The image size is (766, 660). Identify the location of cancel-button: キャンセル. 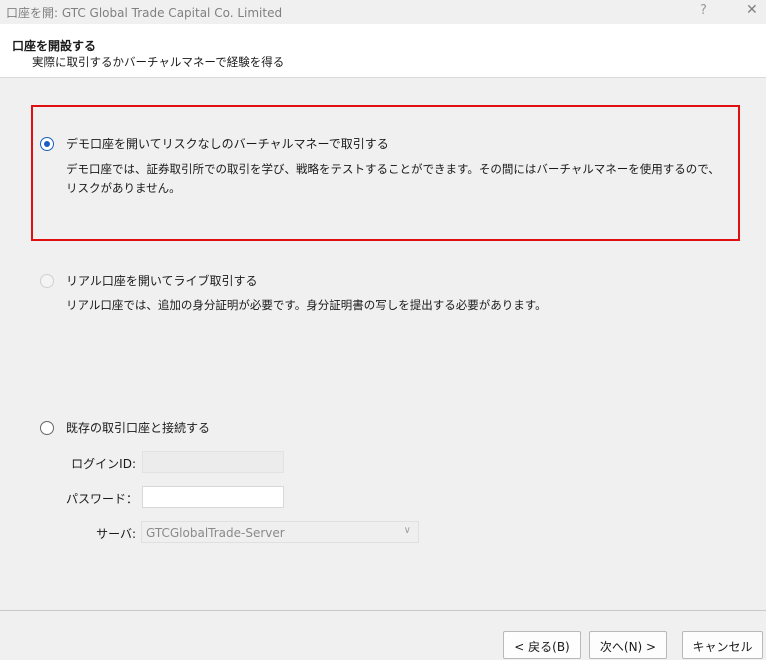
(722, 645).